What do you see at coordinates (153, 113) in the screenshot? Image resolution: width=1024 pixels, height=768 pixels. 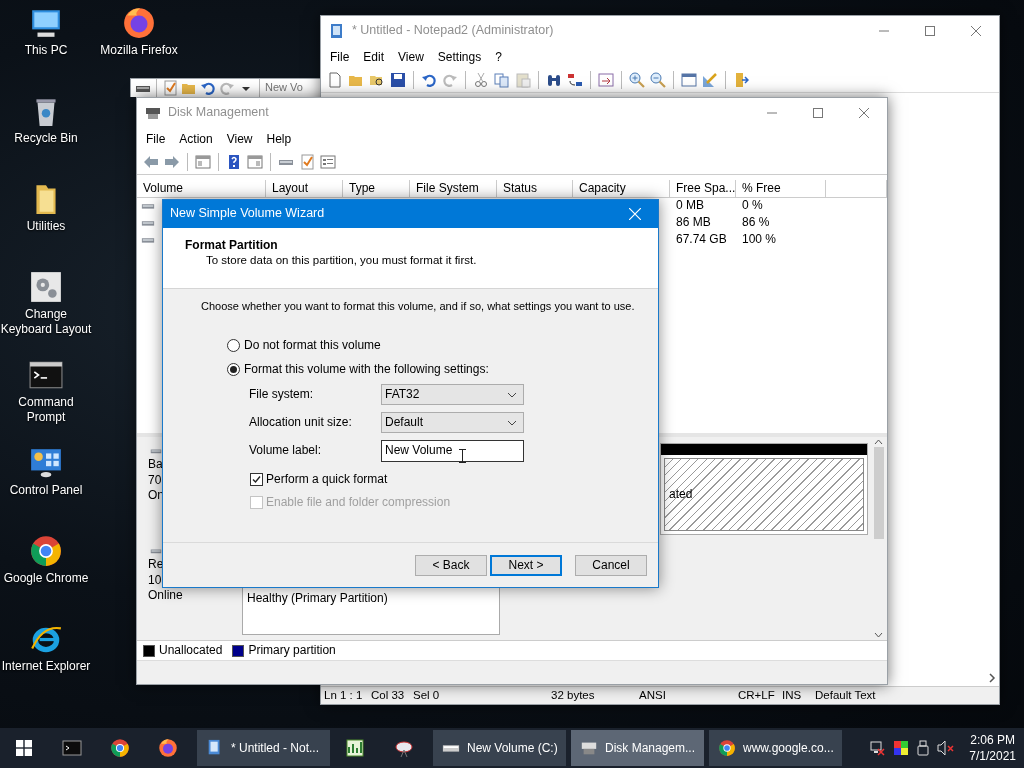 I see `disk-management-icon` at bounding box center [153, 113].